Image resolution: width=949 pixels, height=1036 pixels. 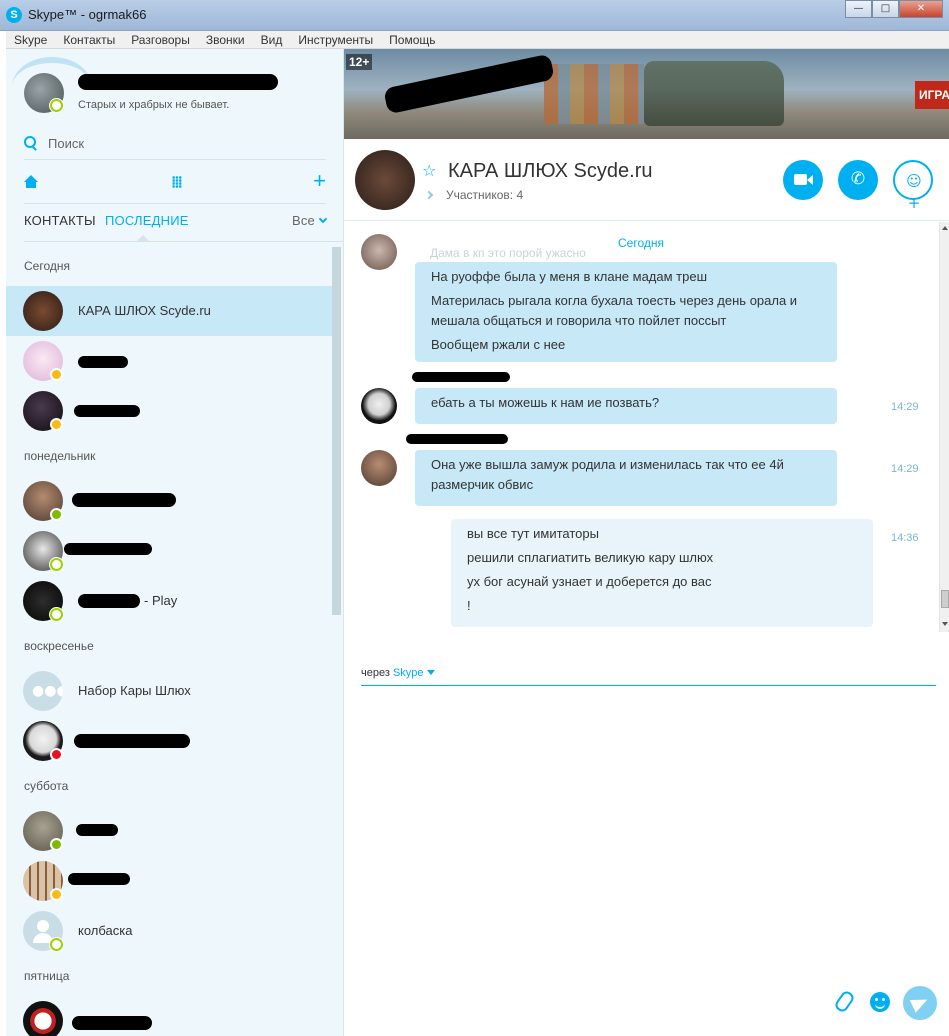 I want to click on menu-skype: Skype, so click(x=30, y=40).